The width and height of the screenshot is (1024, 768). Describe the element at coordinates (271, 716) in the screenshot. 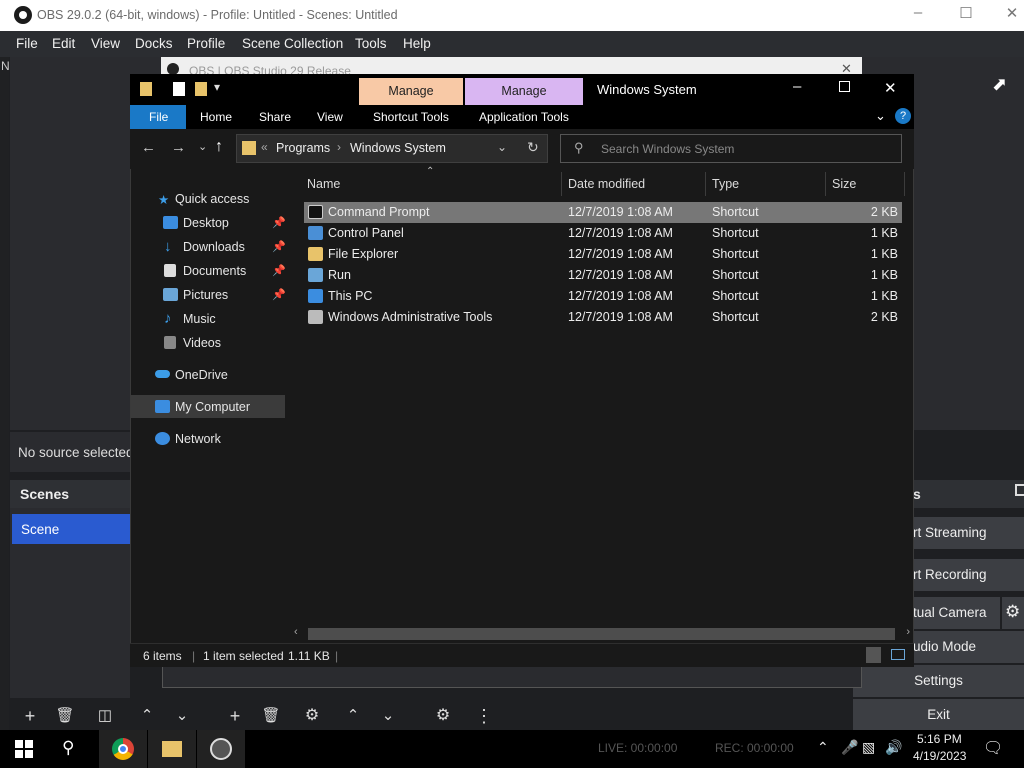

I see `remove-source-icon: 🗑` at that location.